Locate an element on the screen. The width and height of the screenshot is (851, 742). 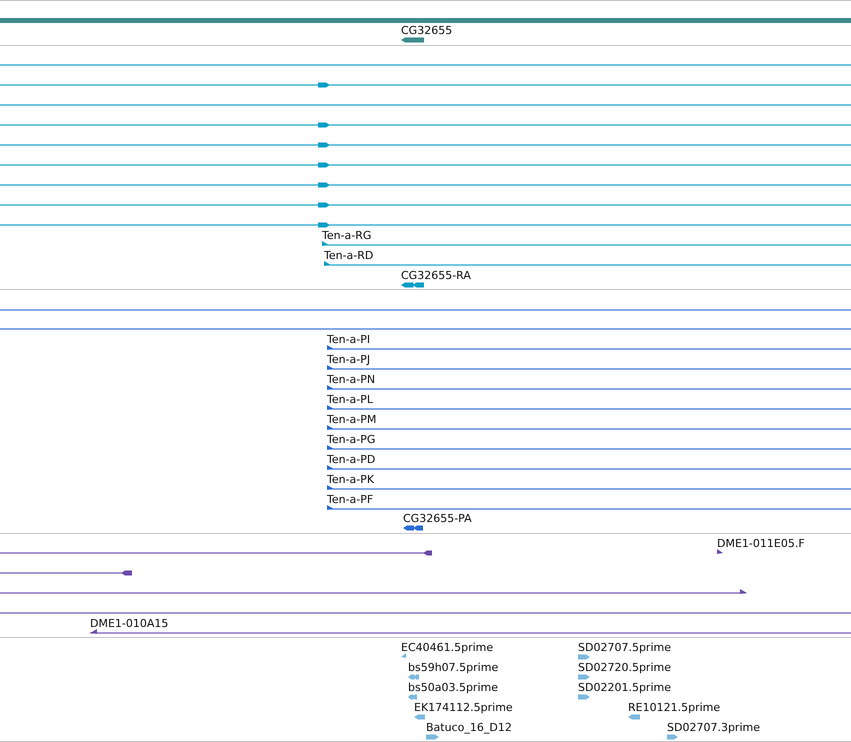
gene-feature is located at coordinates (412, 40).